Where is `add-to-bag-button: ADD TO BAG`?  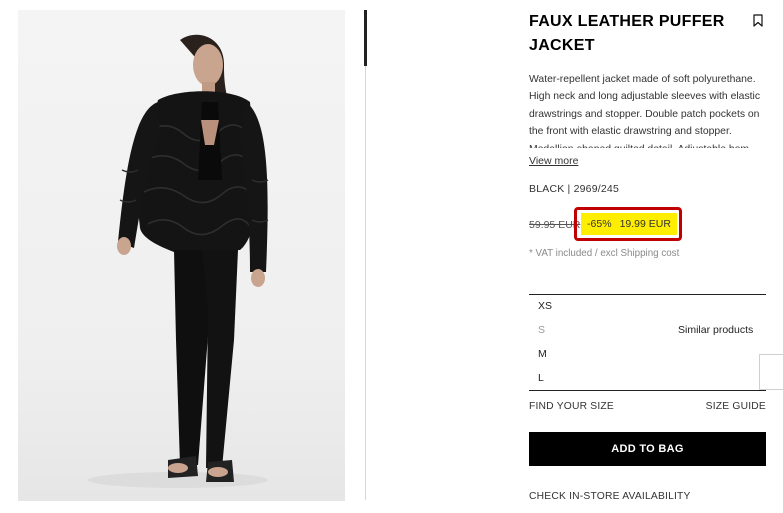
add-to-bag-button: ADD TO BAG is located at coordinates (647, 449).